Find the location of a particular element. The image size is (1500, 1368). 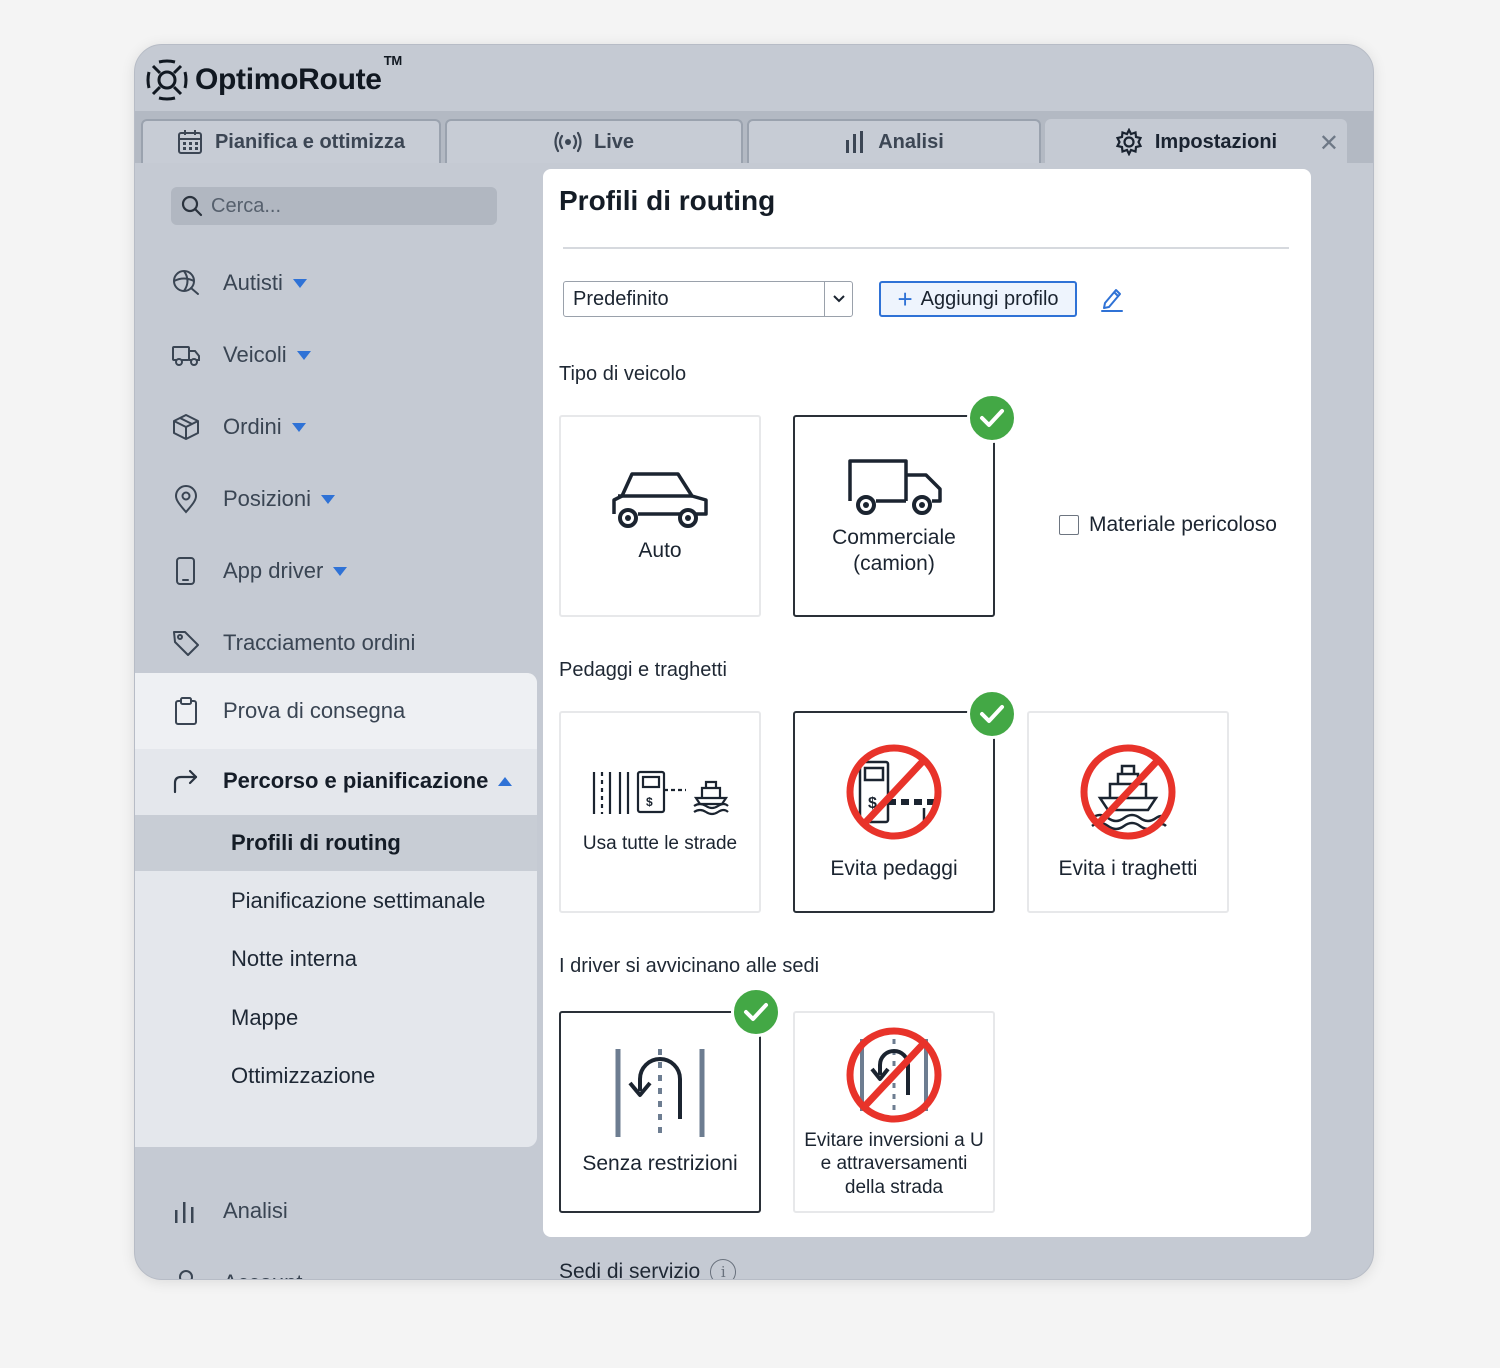

tab-label: Impostazioni is located at coordinates (1216, 141).